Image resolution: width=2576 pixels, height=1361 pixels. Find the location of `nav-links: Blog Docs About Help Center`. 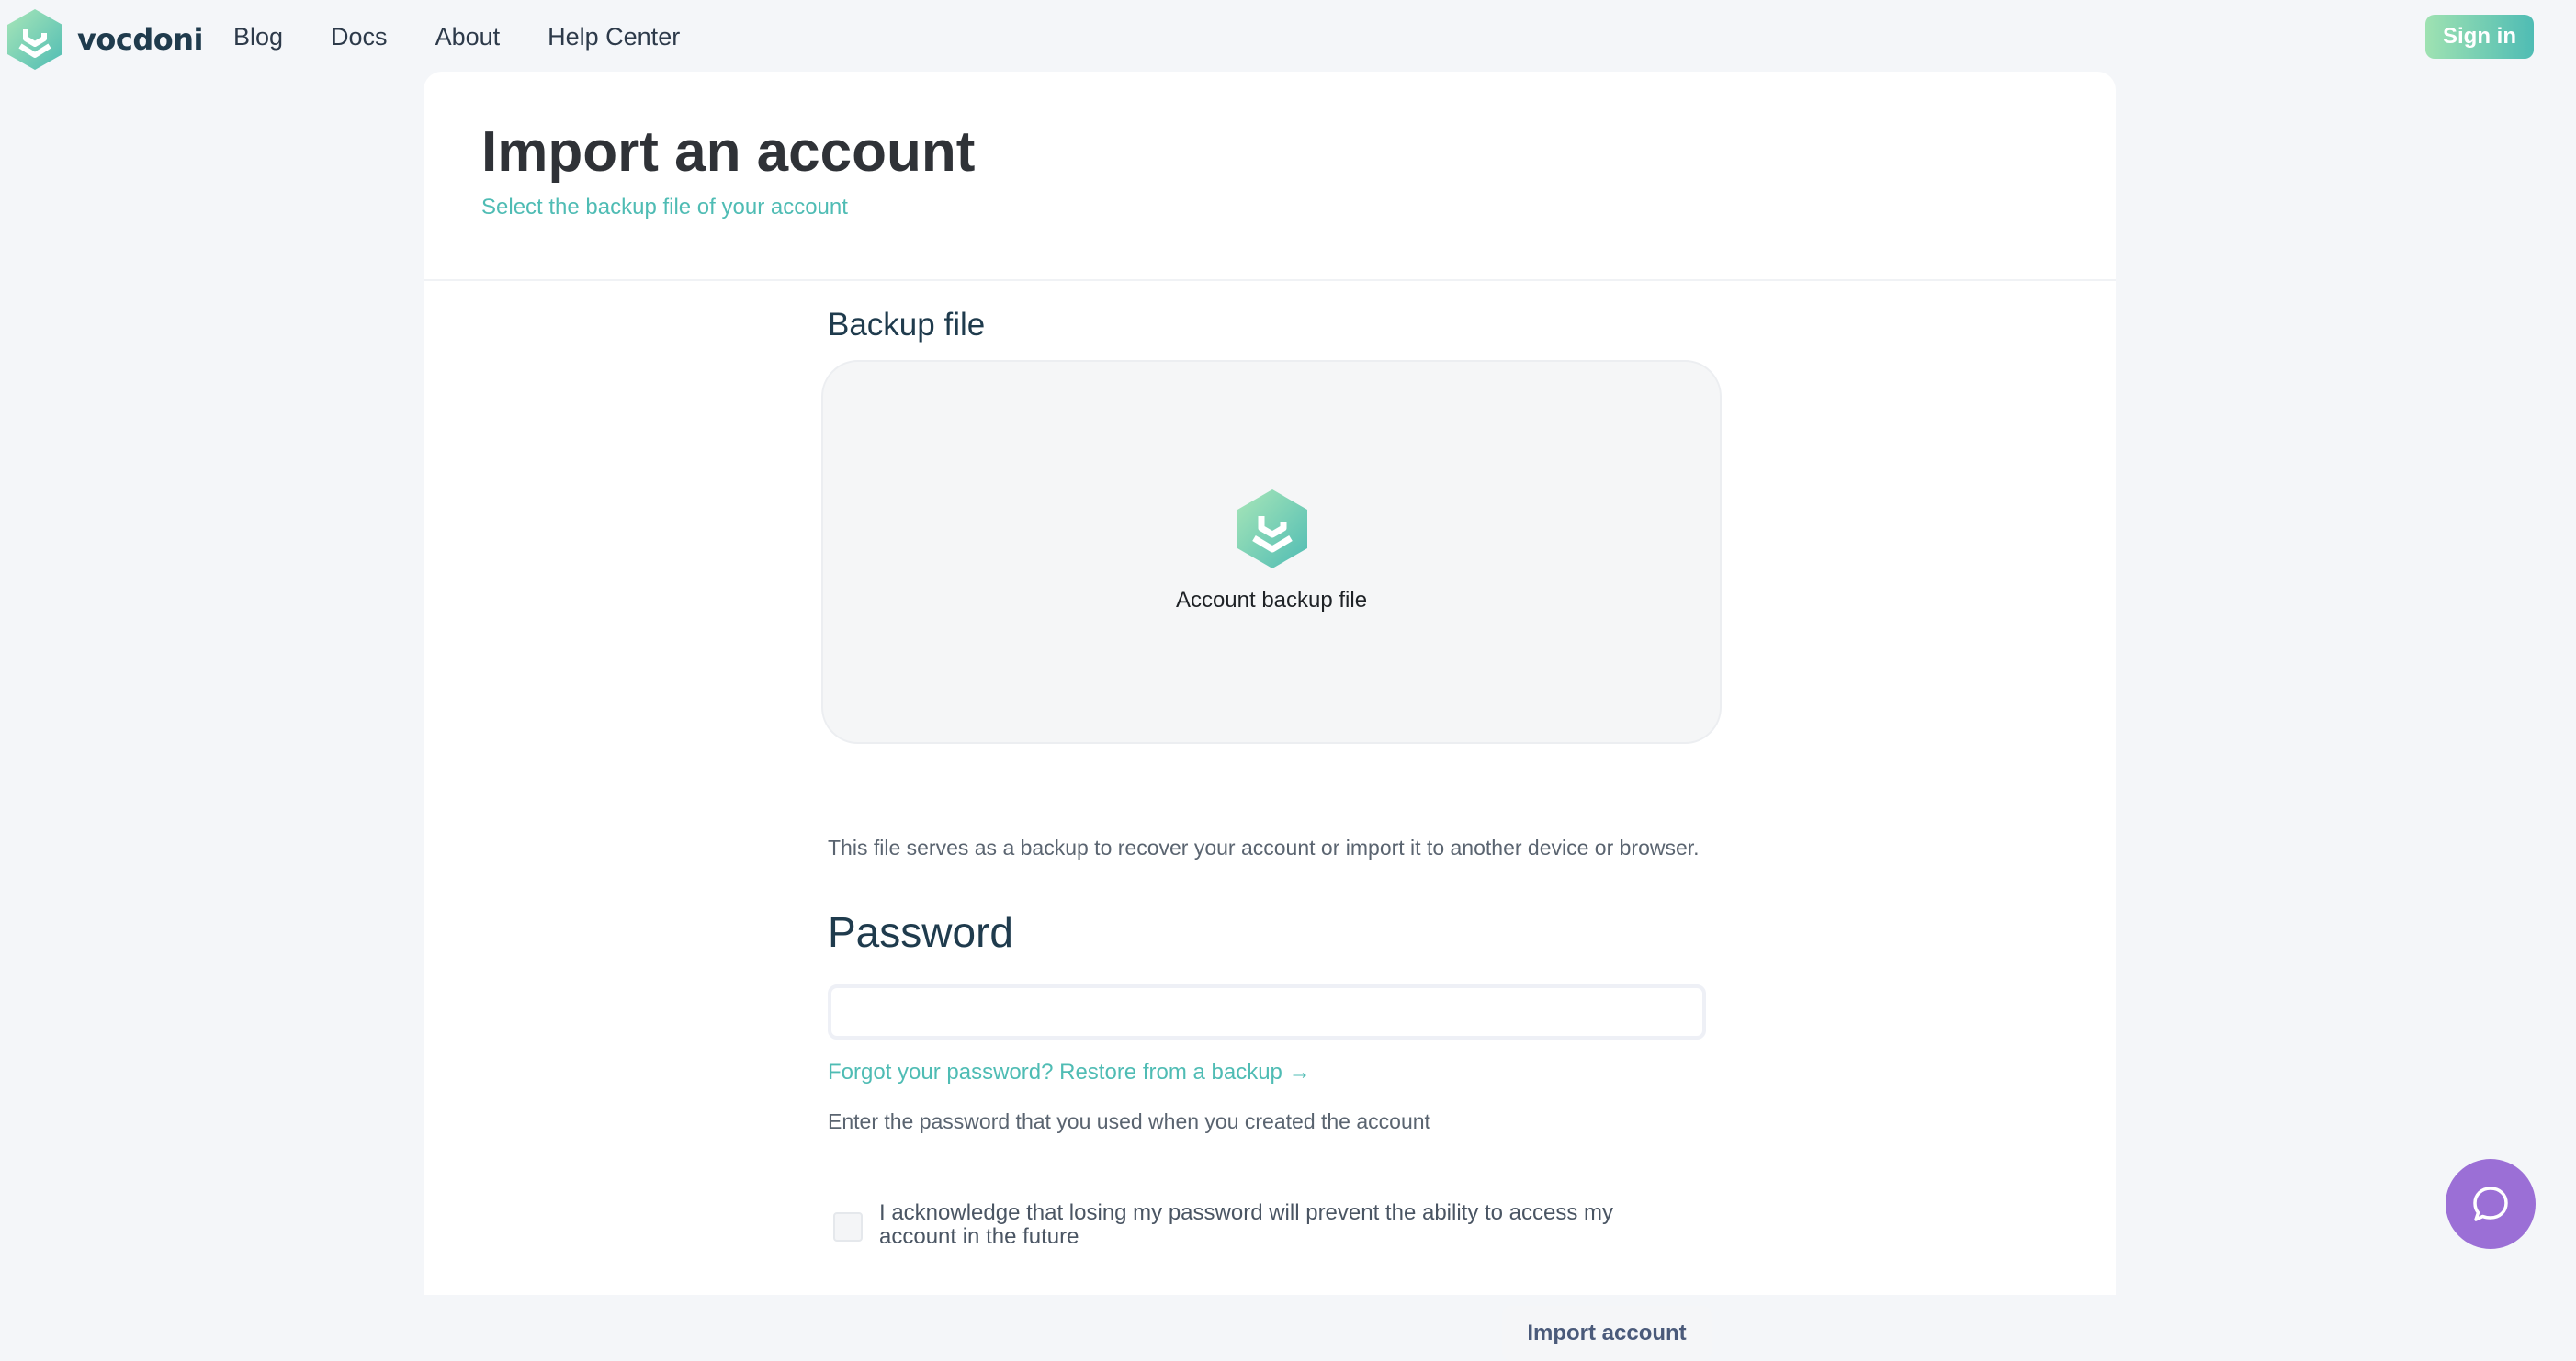

nav-links: Blog Docs About Help Center is located at coordinates (480, 36).